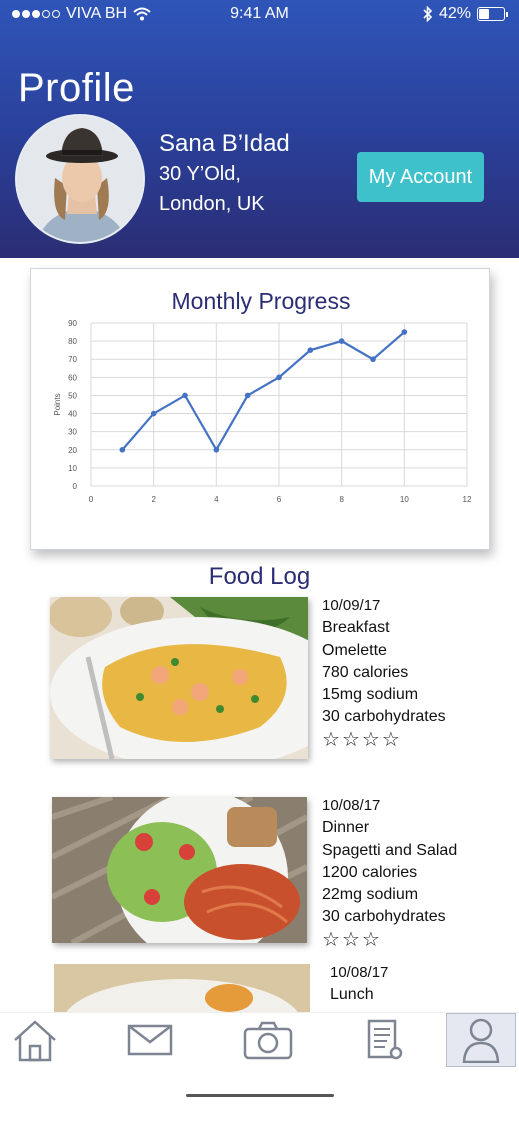 The image size is (519, 1125). Describe the element at coordinates (359, 984) in the screenshot. I see `food-entry-details: 10/08/17 Lunch` at that location.